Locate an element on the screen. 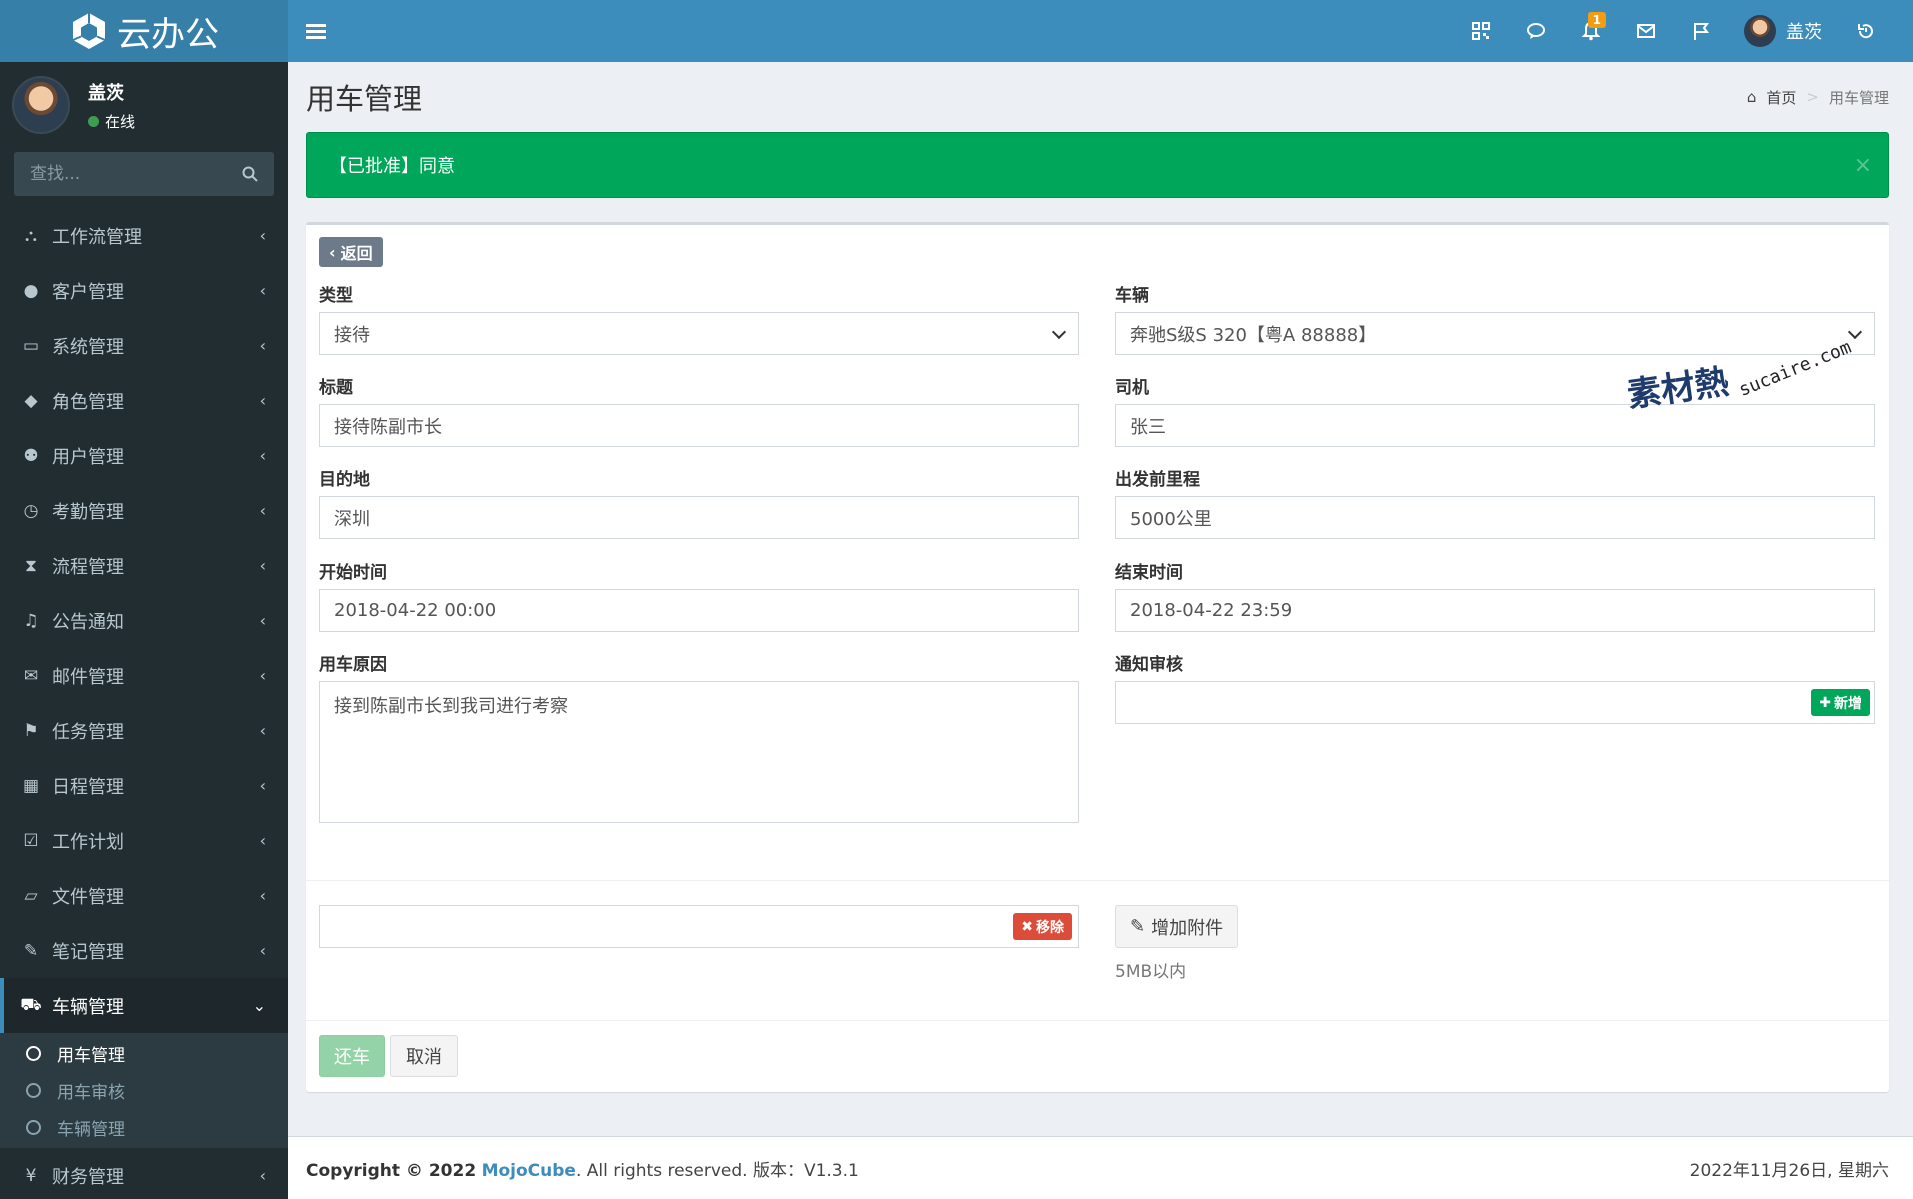  sidebar-item-system: ▭ 系统管理 ‹ is located at coordinates (144, 345).